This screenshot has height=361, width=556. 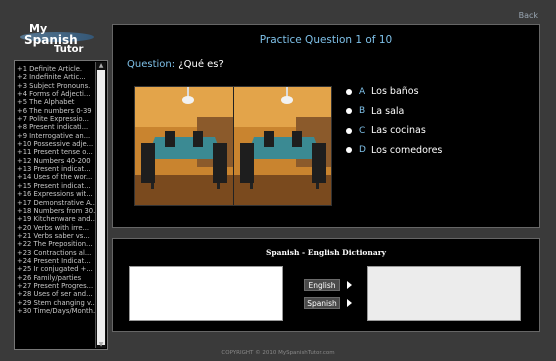 What do you see at coordinates (444, 293) in the screenshot?
I see `dictionary-output-field` at bounding box center [444, 293].